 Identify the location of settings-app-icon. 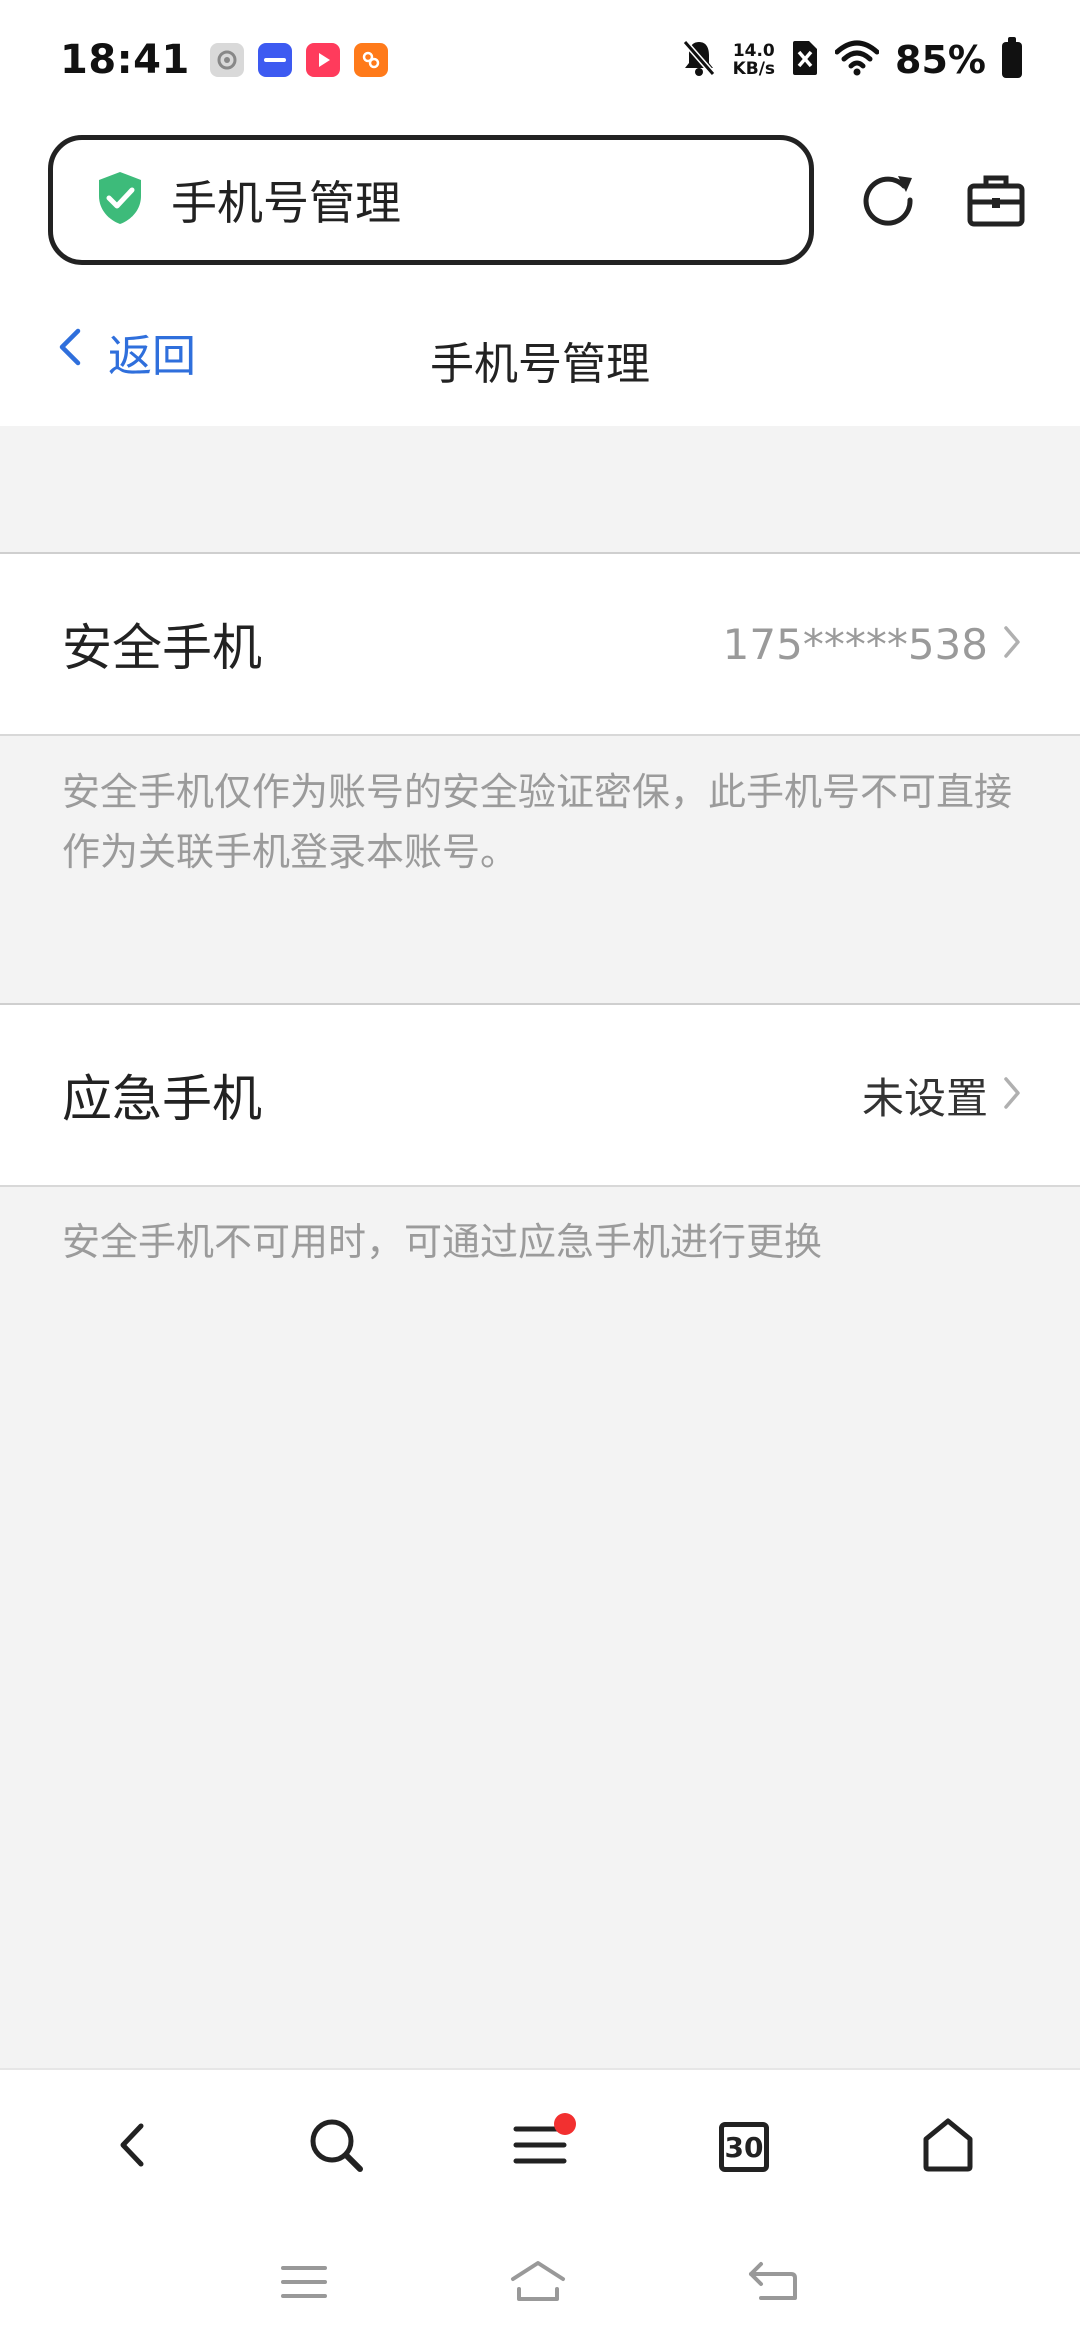
(226, 60).